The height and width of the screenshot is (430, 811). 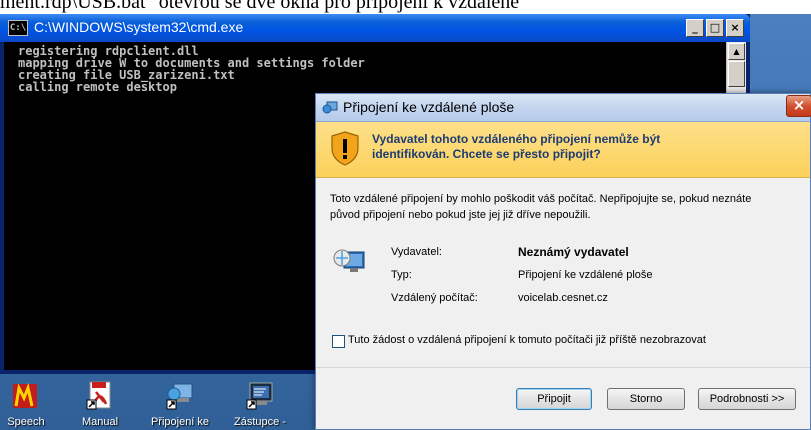 What do you see at coordinates (97, 87) in the screenshot?
I see `console-line: calling remote desktop` at bounding box center [97, 87].